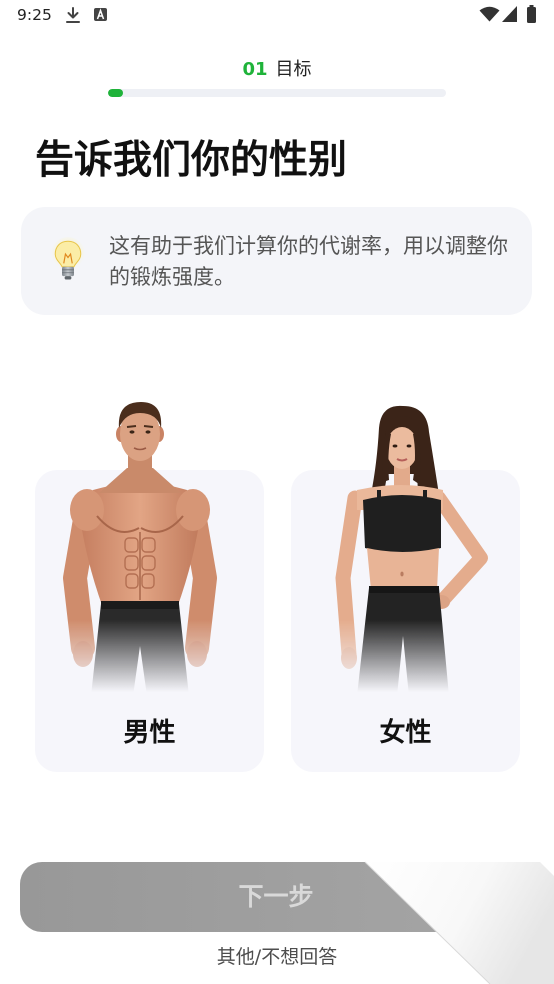 Image resolution: width=554 pixels, height=984 pixels. What do you see at coordinates (277, 15) in the screenshot?
I see `status-bar: 9:25` at bounding box center [277, 15].